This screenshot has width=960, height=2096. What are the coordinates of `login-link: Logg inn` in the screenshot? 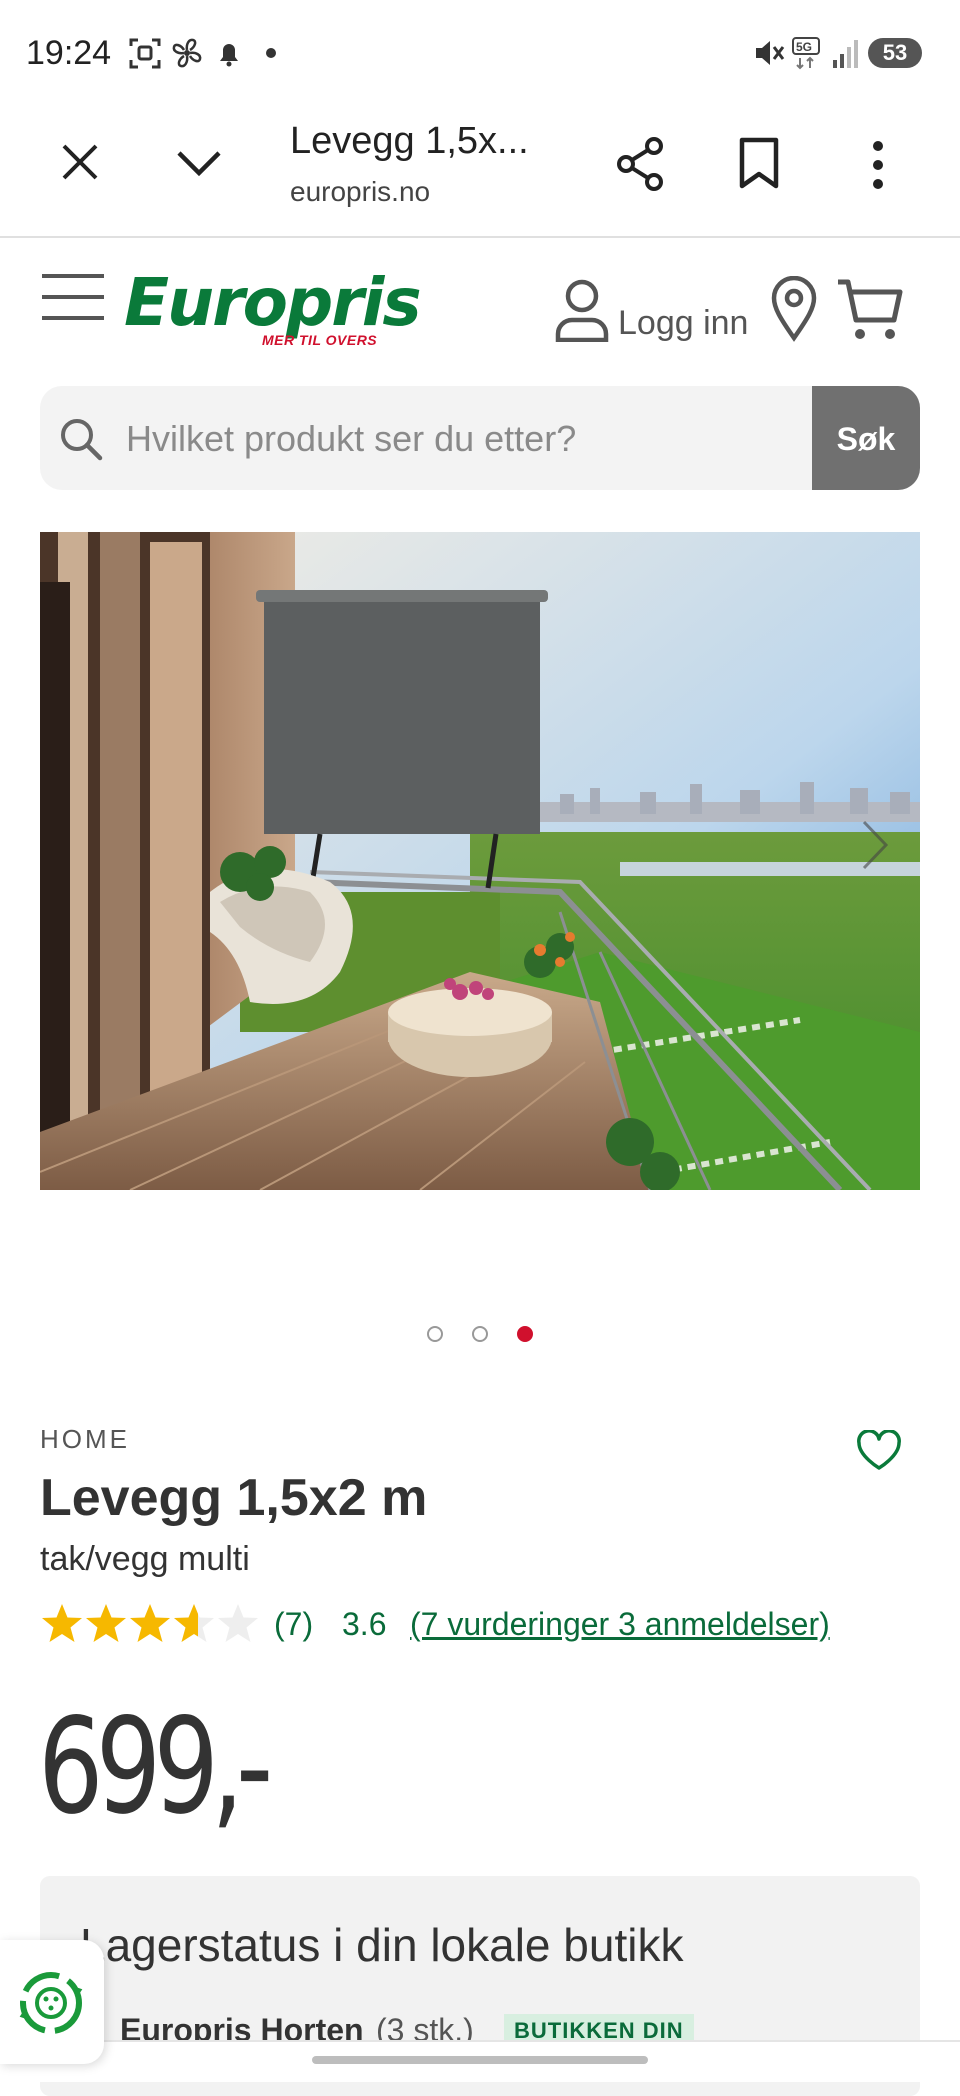 It's located at (683, 323).